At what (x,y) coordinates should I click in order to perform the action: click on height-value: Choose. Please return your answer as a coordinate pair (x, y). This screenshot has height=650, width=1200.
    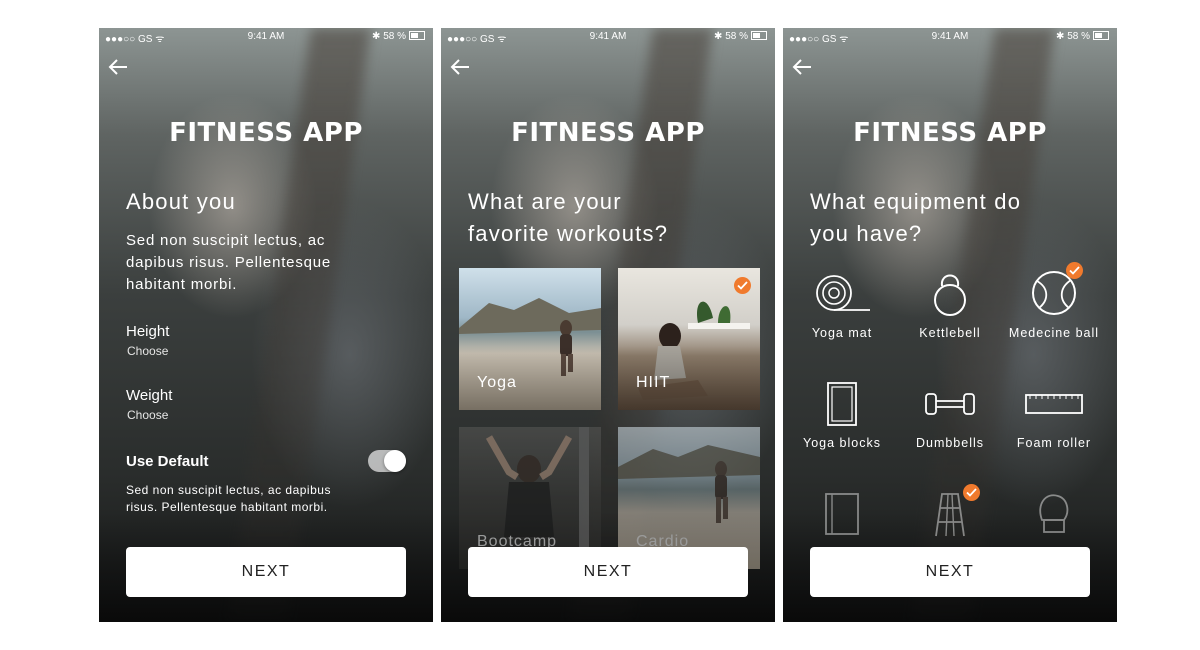
    Looking at the image, I should click on (147, 351).